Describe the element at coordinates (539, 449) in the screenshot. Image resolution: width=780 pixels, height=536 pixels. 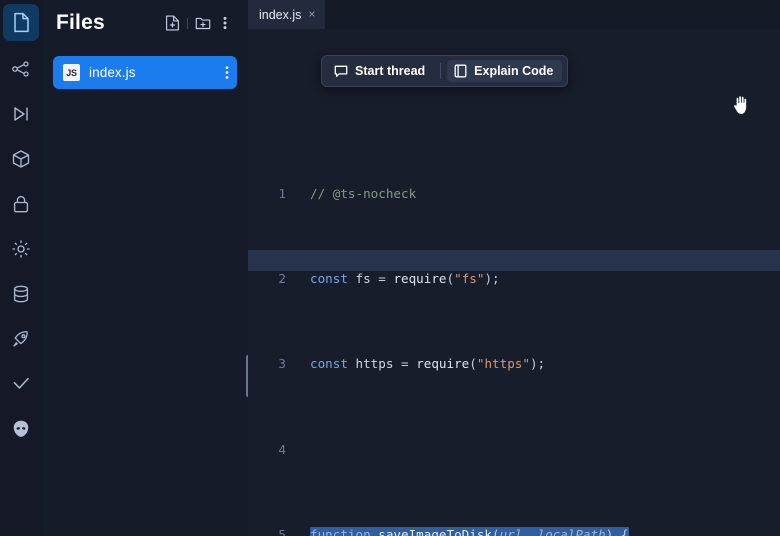
I see `line-content` at that location.